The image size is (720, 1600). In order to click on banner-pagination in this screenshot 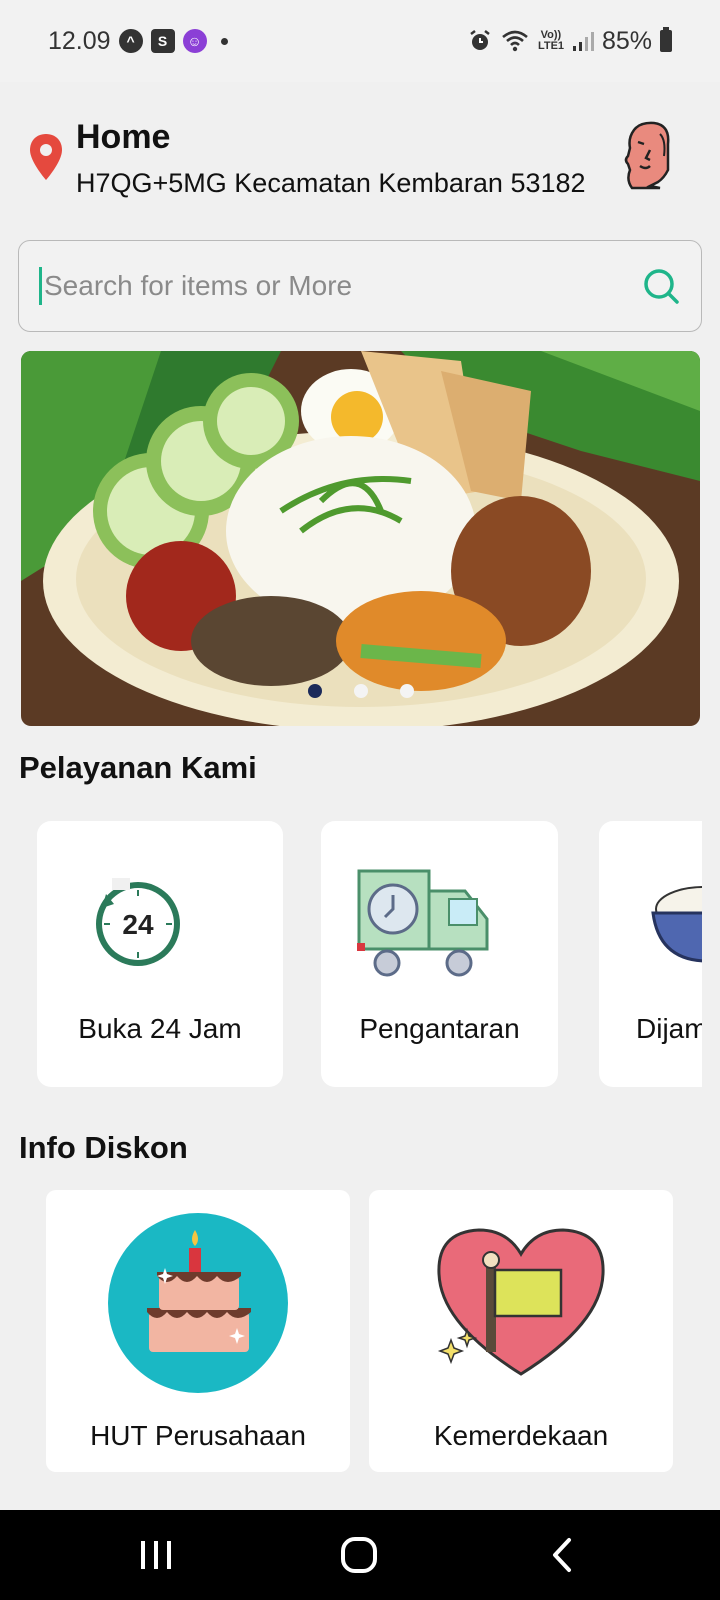, I will do `click(360, 691)`.